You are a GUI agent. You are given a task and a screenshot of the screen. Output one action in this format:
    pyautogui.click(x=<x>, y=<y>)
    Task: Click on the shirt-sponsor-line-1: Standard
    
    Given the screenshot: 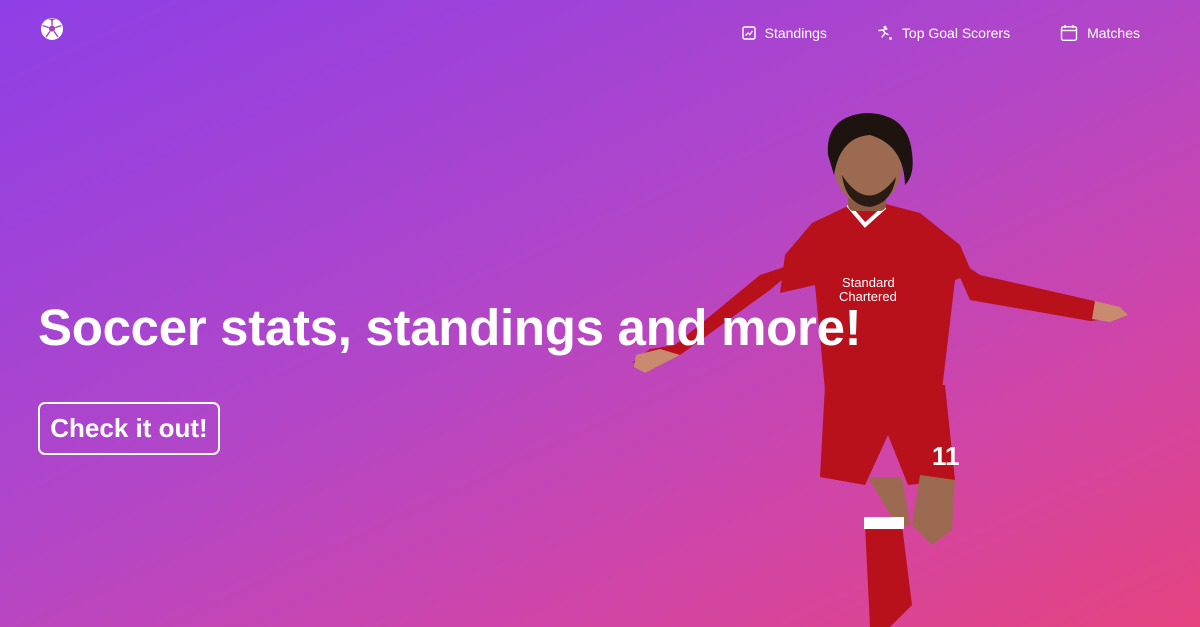 What is the action you would take?
    pyautogui.click(x=868, y=282)
    